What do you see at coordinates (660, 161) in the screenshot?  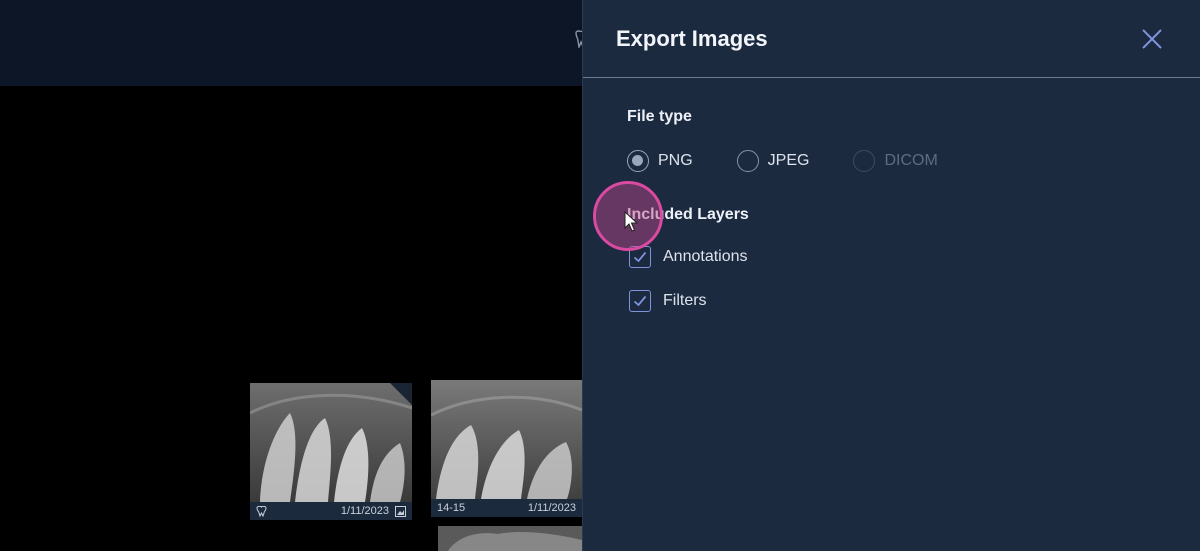 I see `radio-png: PNG` at bounding box center [660, 161].